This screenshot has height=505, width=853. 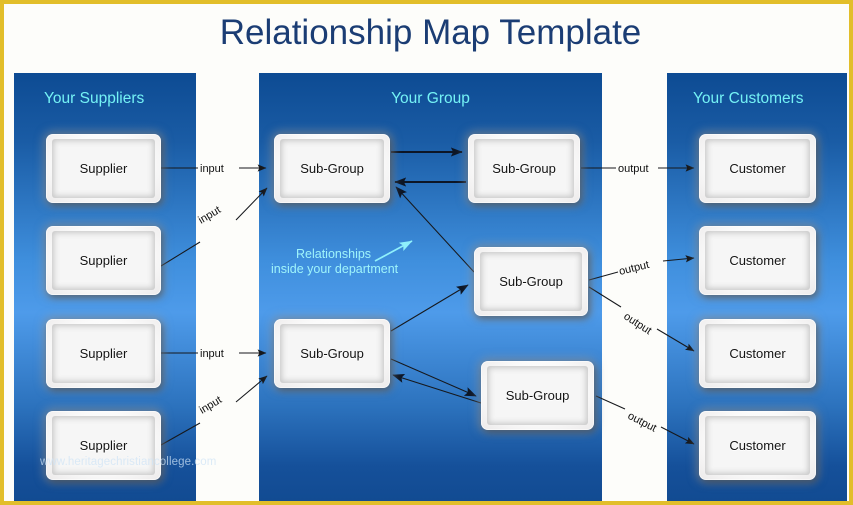 I want to click on node-customer-4: Customer, so click(x=757, y=445).